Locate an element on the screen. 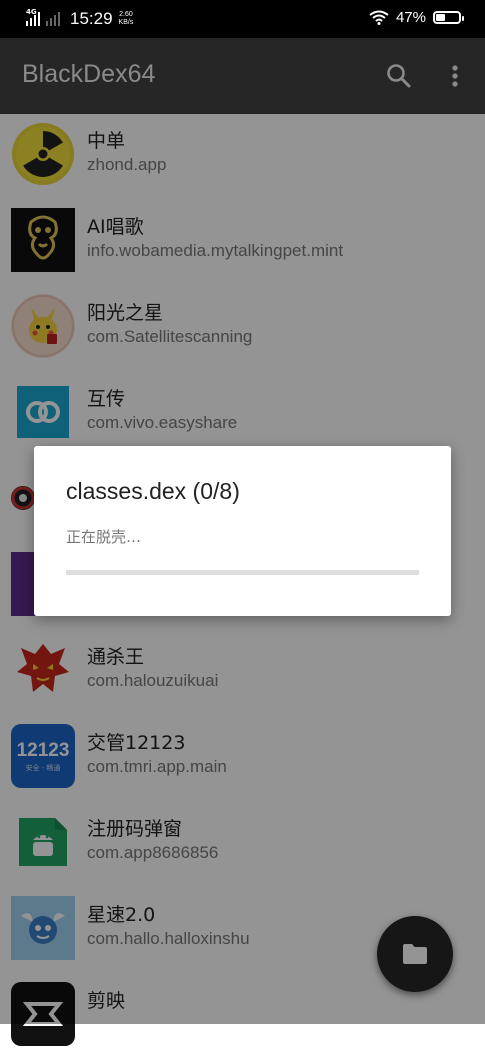 This screenshot has height=1060, width=485. status-bar: 4G 15:29 2.60 KB/s 47% is located at coordinates (242, 19).